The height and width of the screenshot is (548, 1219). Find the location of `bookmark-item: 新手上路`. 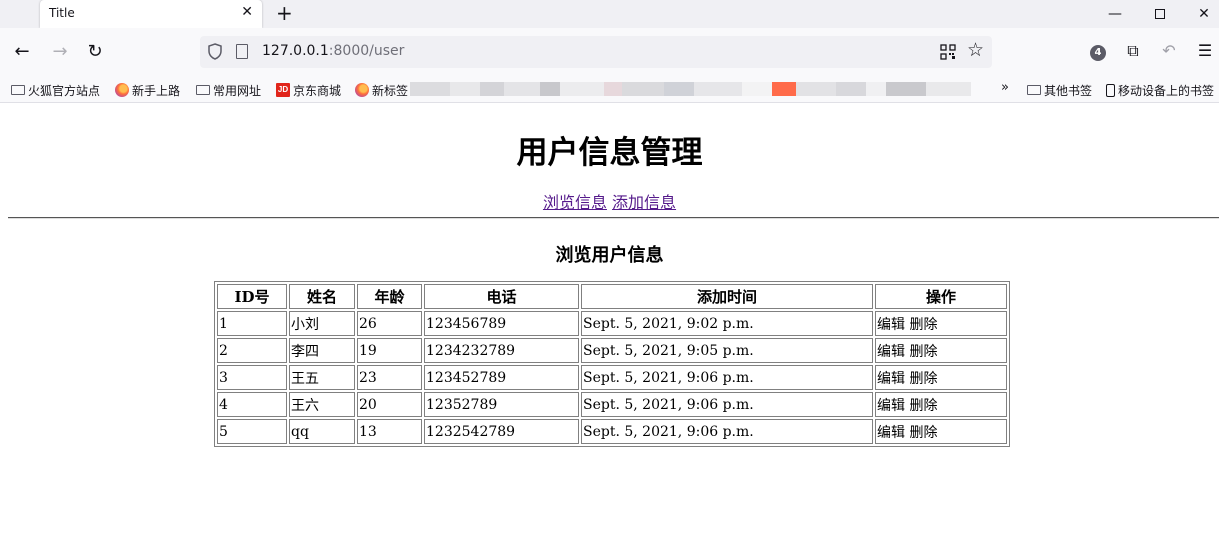

bookmark-item: 新手上路 is located at coordinates (147, 90).